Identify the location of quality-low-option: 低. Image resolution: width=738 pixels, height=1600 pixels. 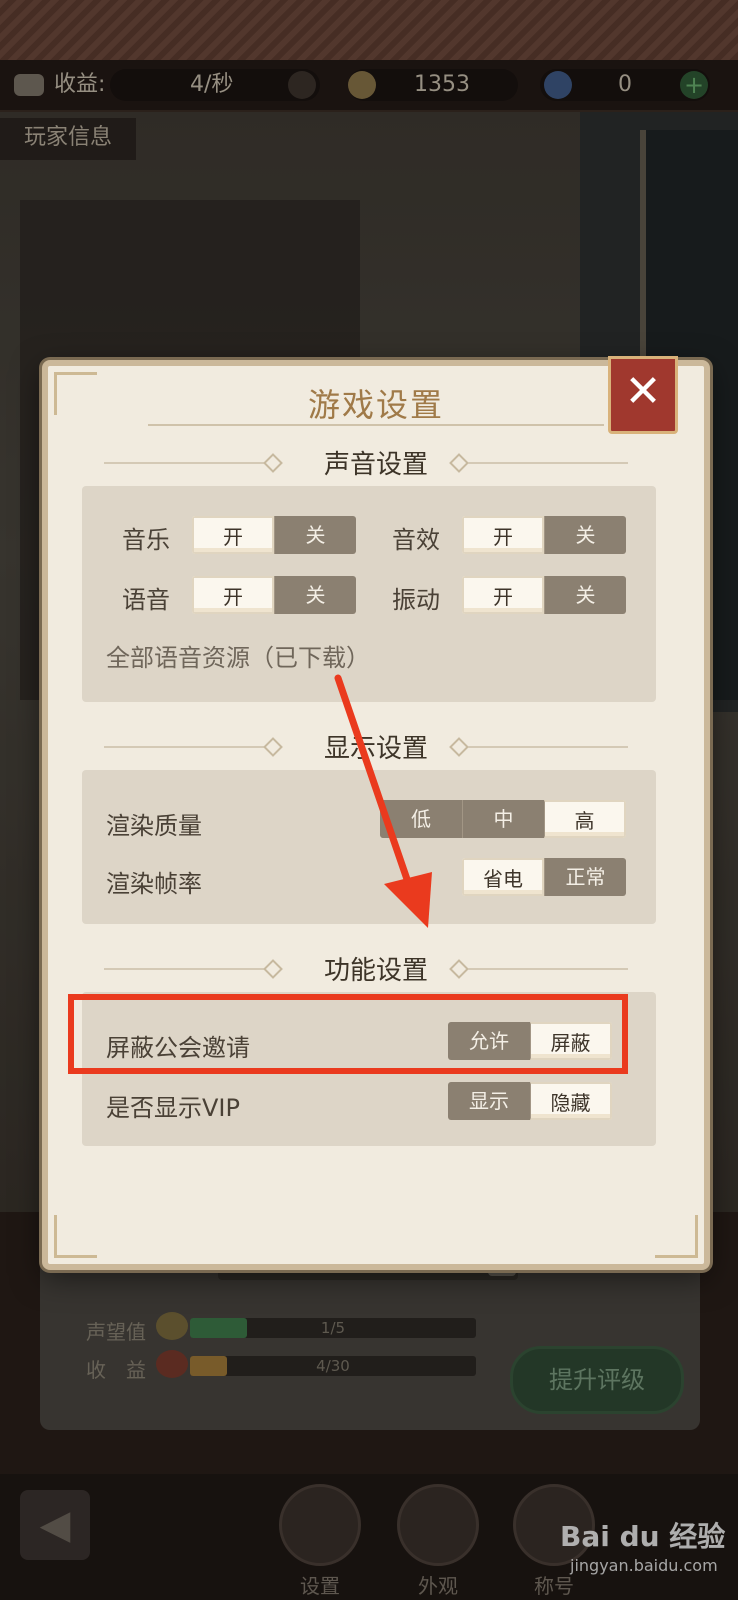
(421, 819).